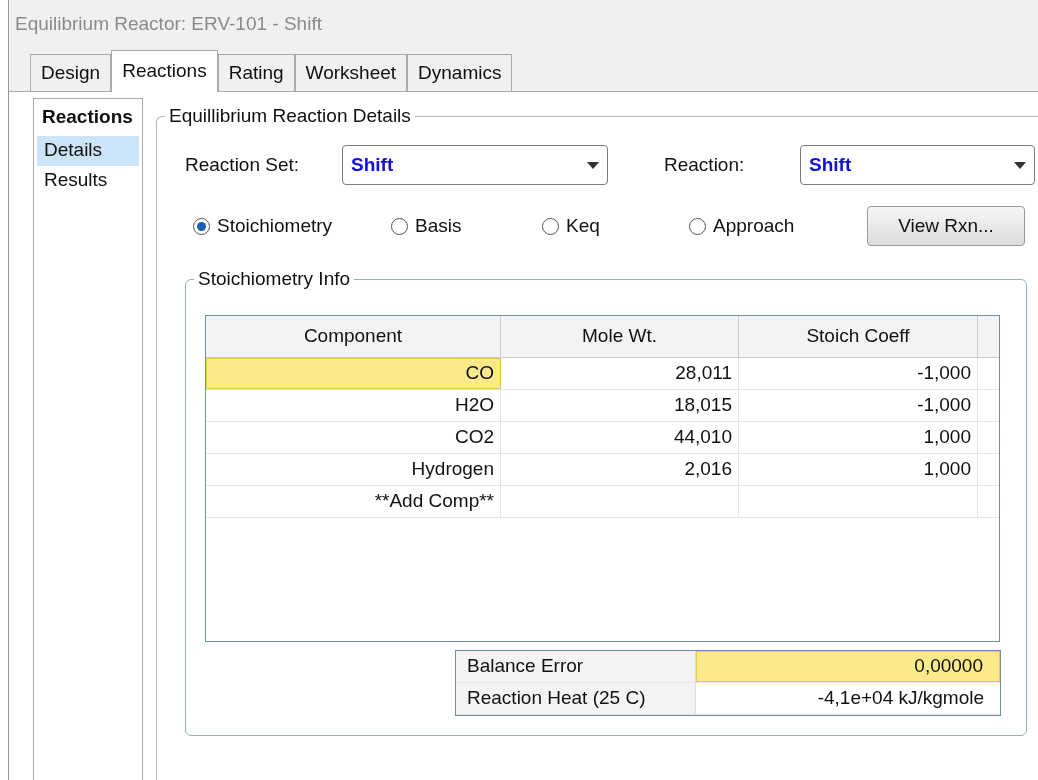 This screenshot has width=1038, height=780. Describe the element at coordinates (583, 225) in the screenshot. I see `radio-label: Keq` at that location.